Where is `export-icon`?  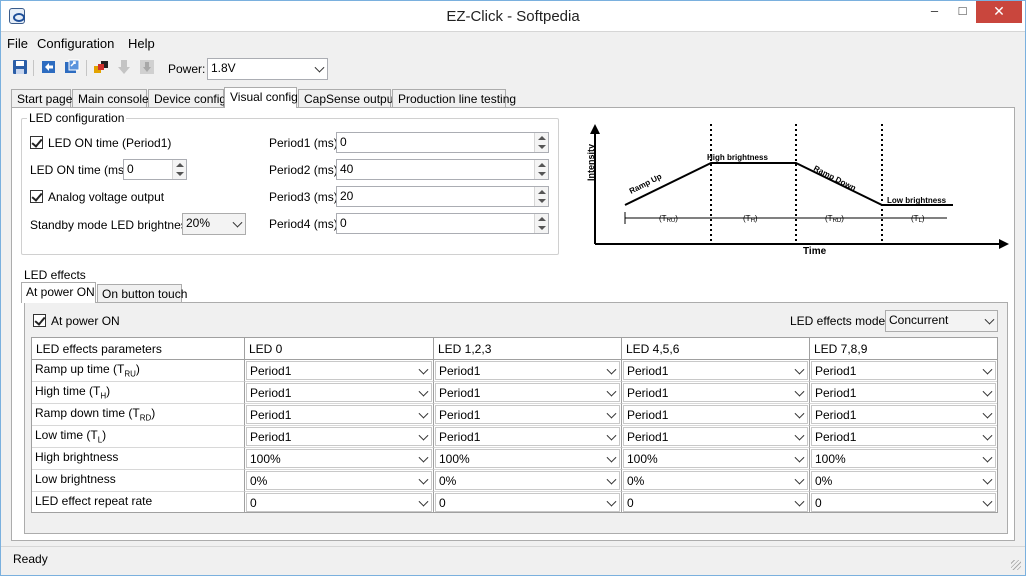
export-icon is located at coordinates (72, 67).